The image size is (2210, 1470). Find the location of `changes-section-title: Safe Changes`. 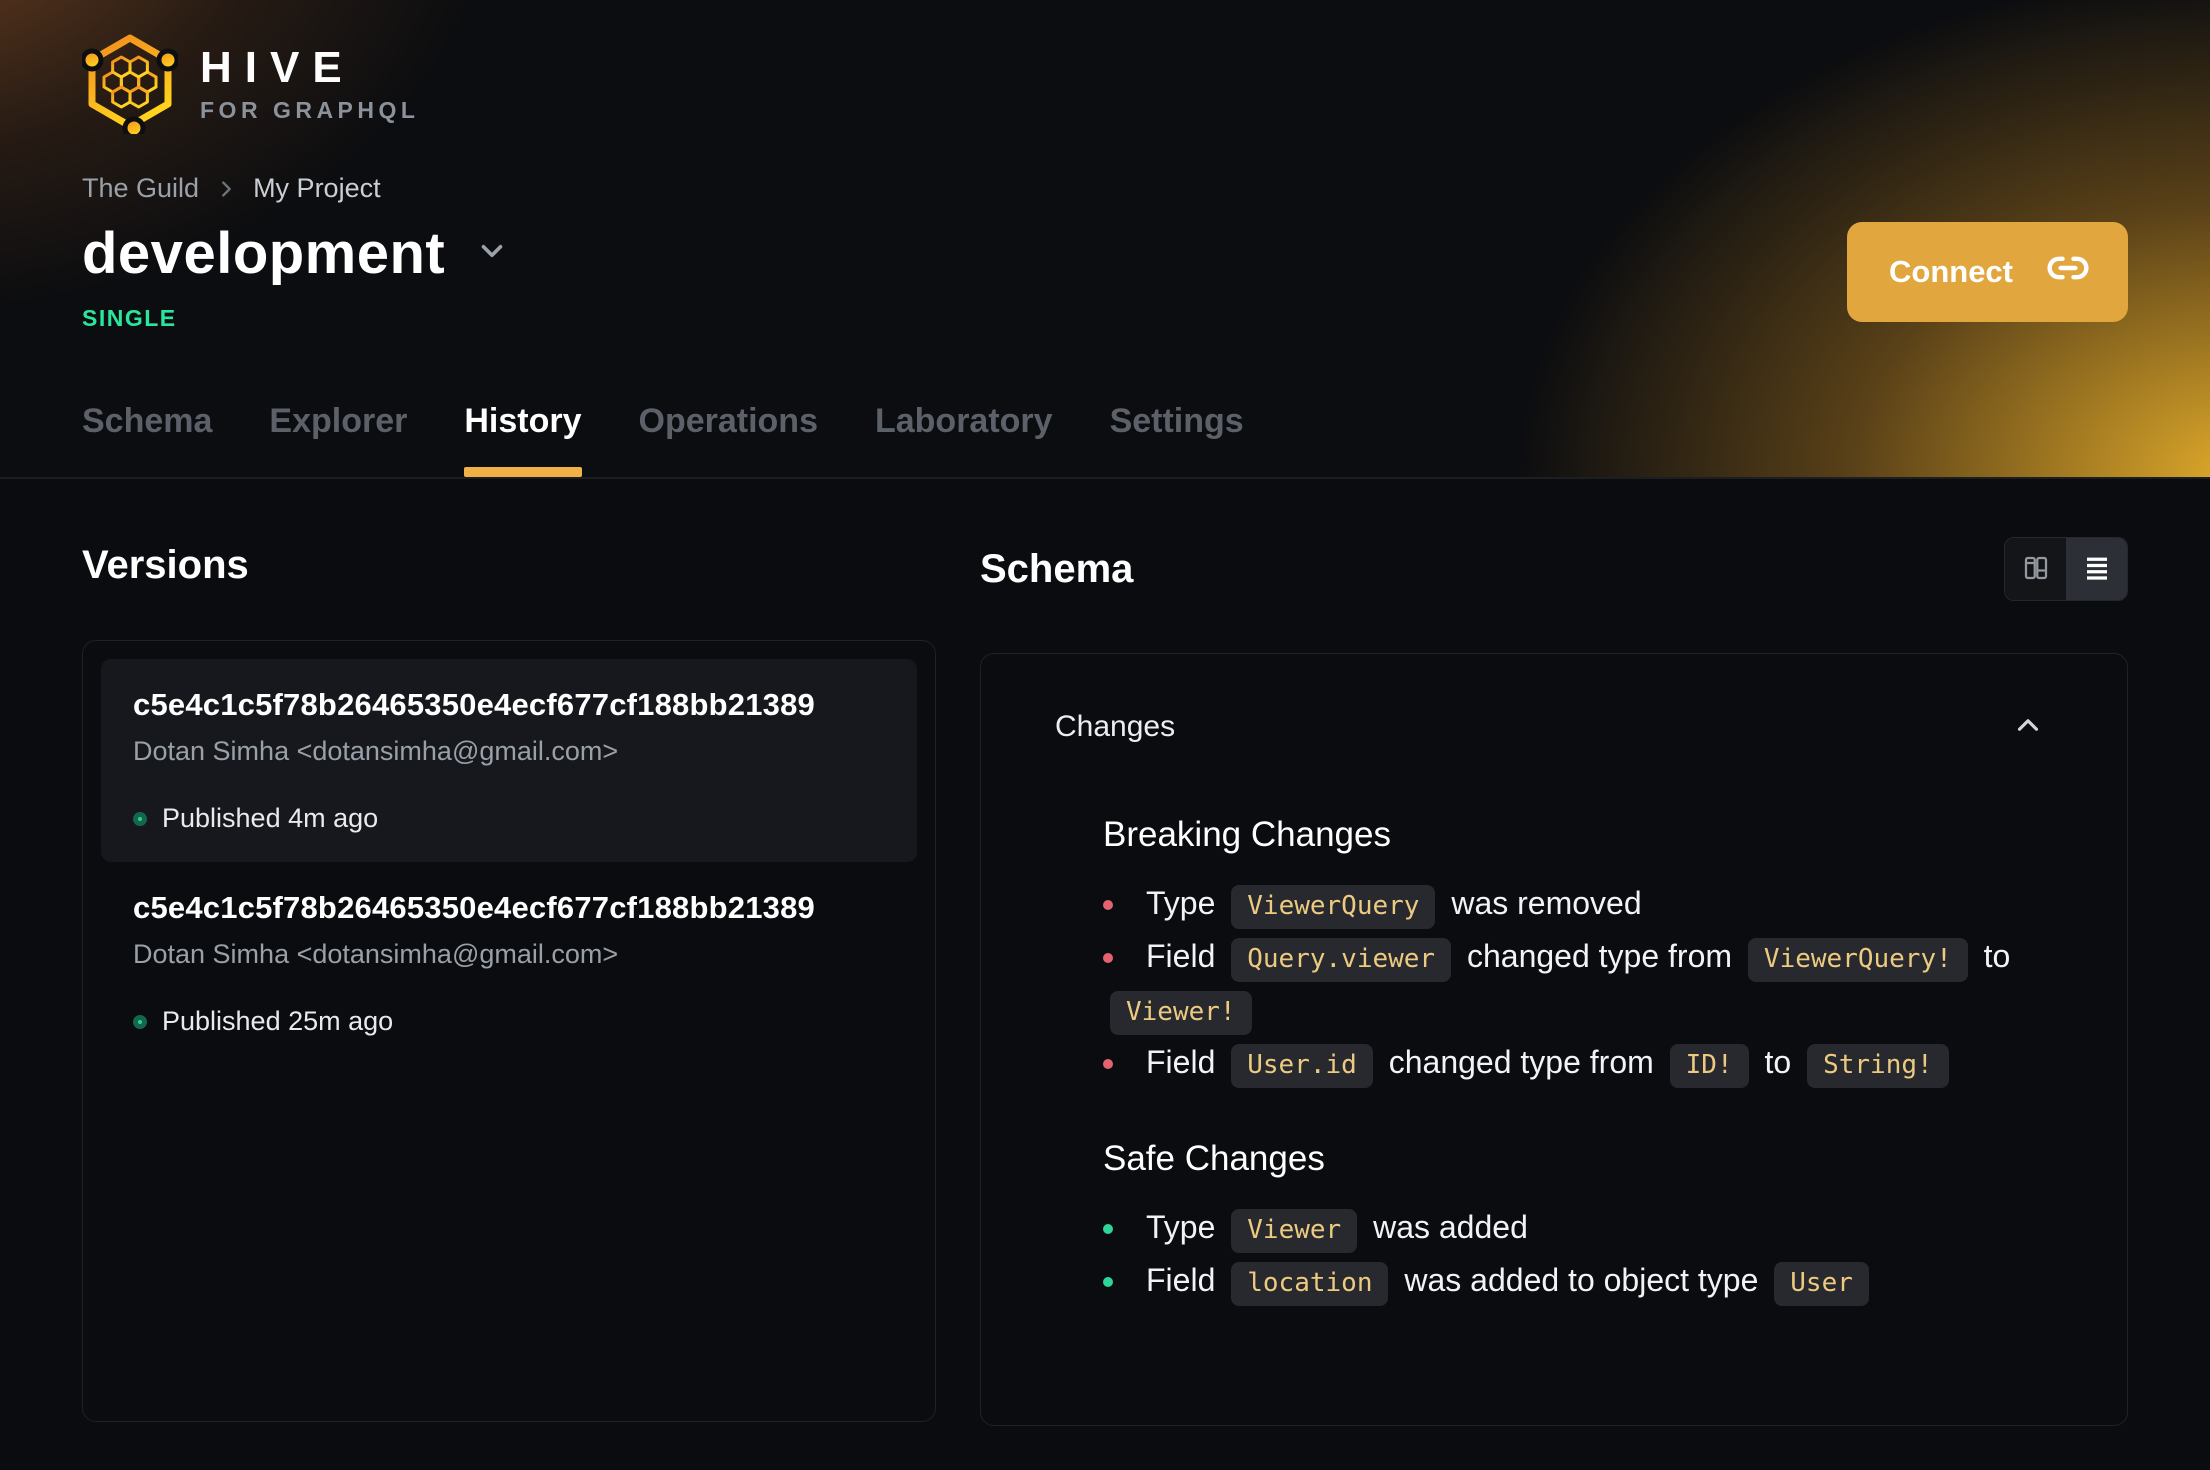

changes-section-title: Safe Changes is located at coordinates (1214, 1158).